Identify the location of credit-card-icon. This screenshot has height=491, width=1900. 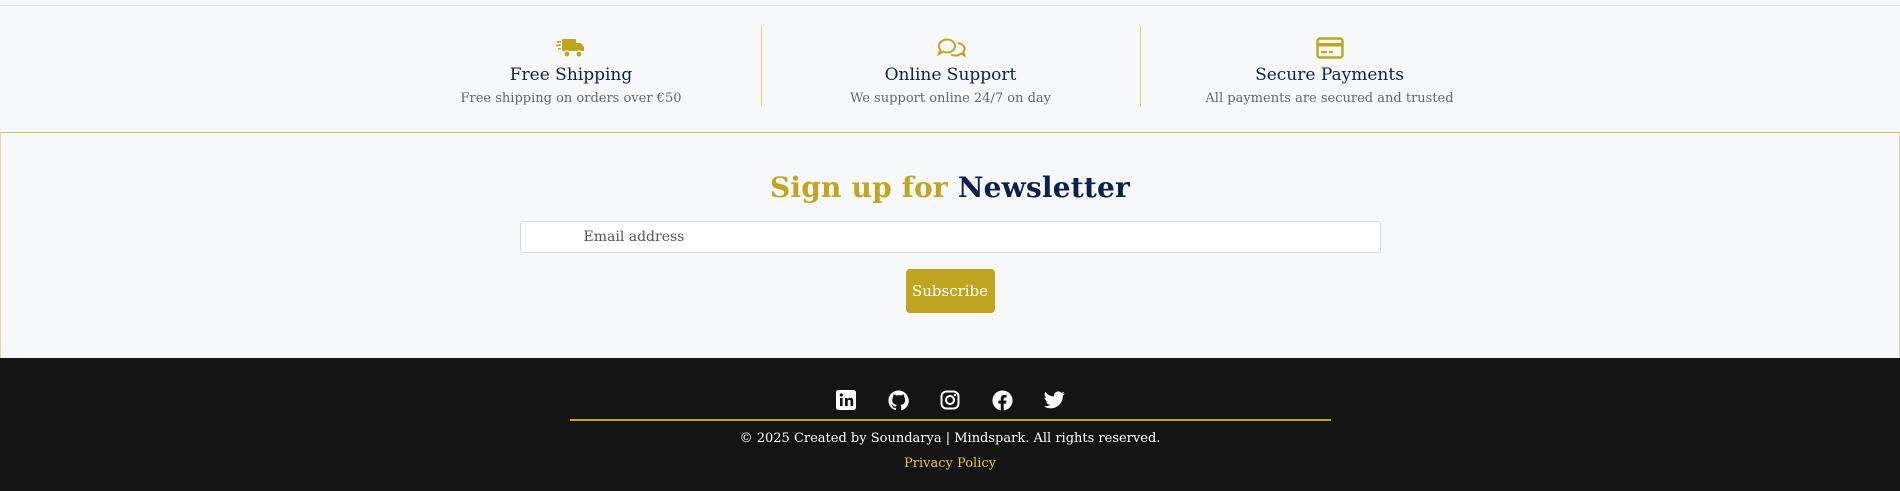
(1330, 47).